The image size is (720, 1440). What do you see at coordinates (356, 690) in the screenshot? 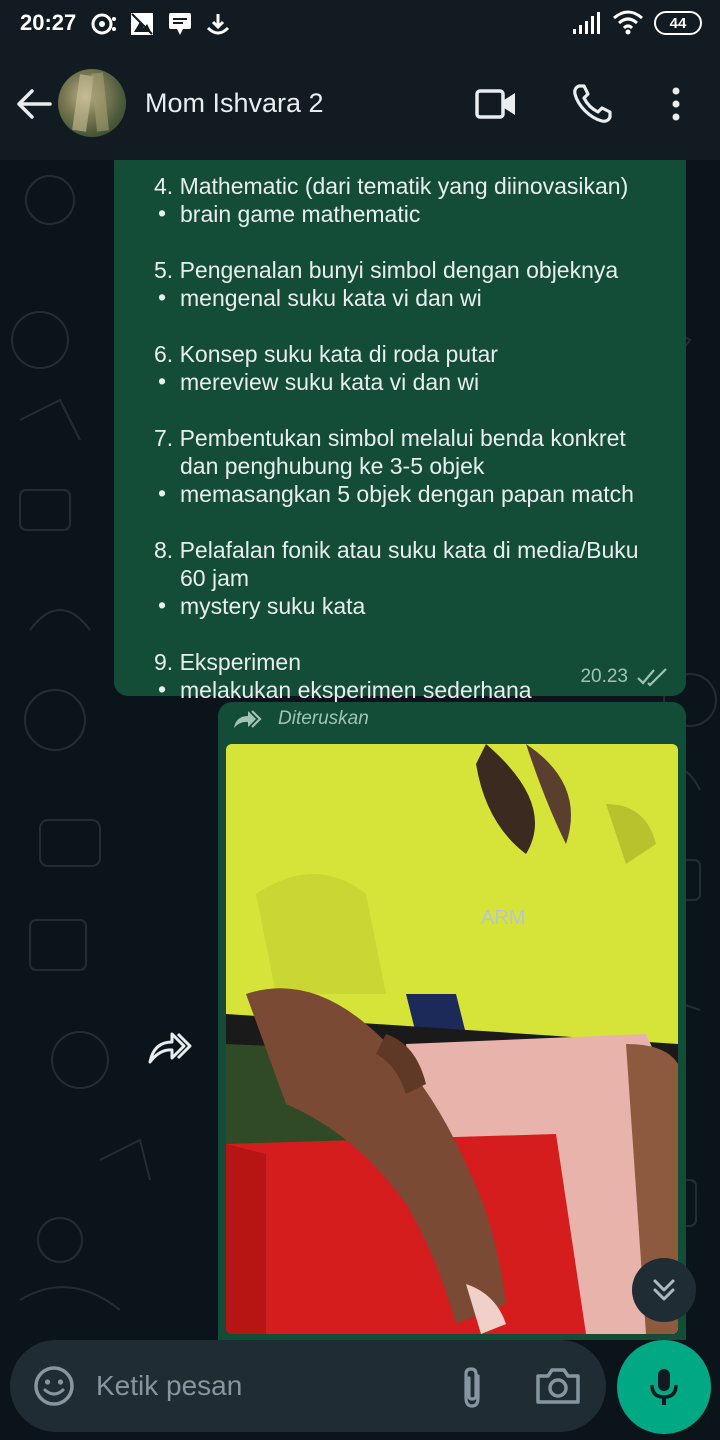
I see `list-item-detail-9: melakukan eksperimen sederhana` at bounding box center [356, 690].